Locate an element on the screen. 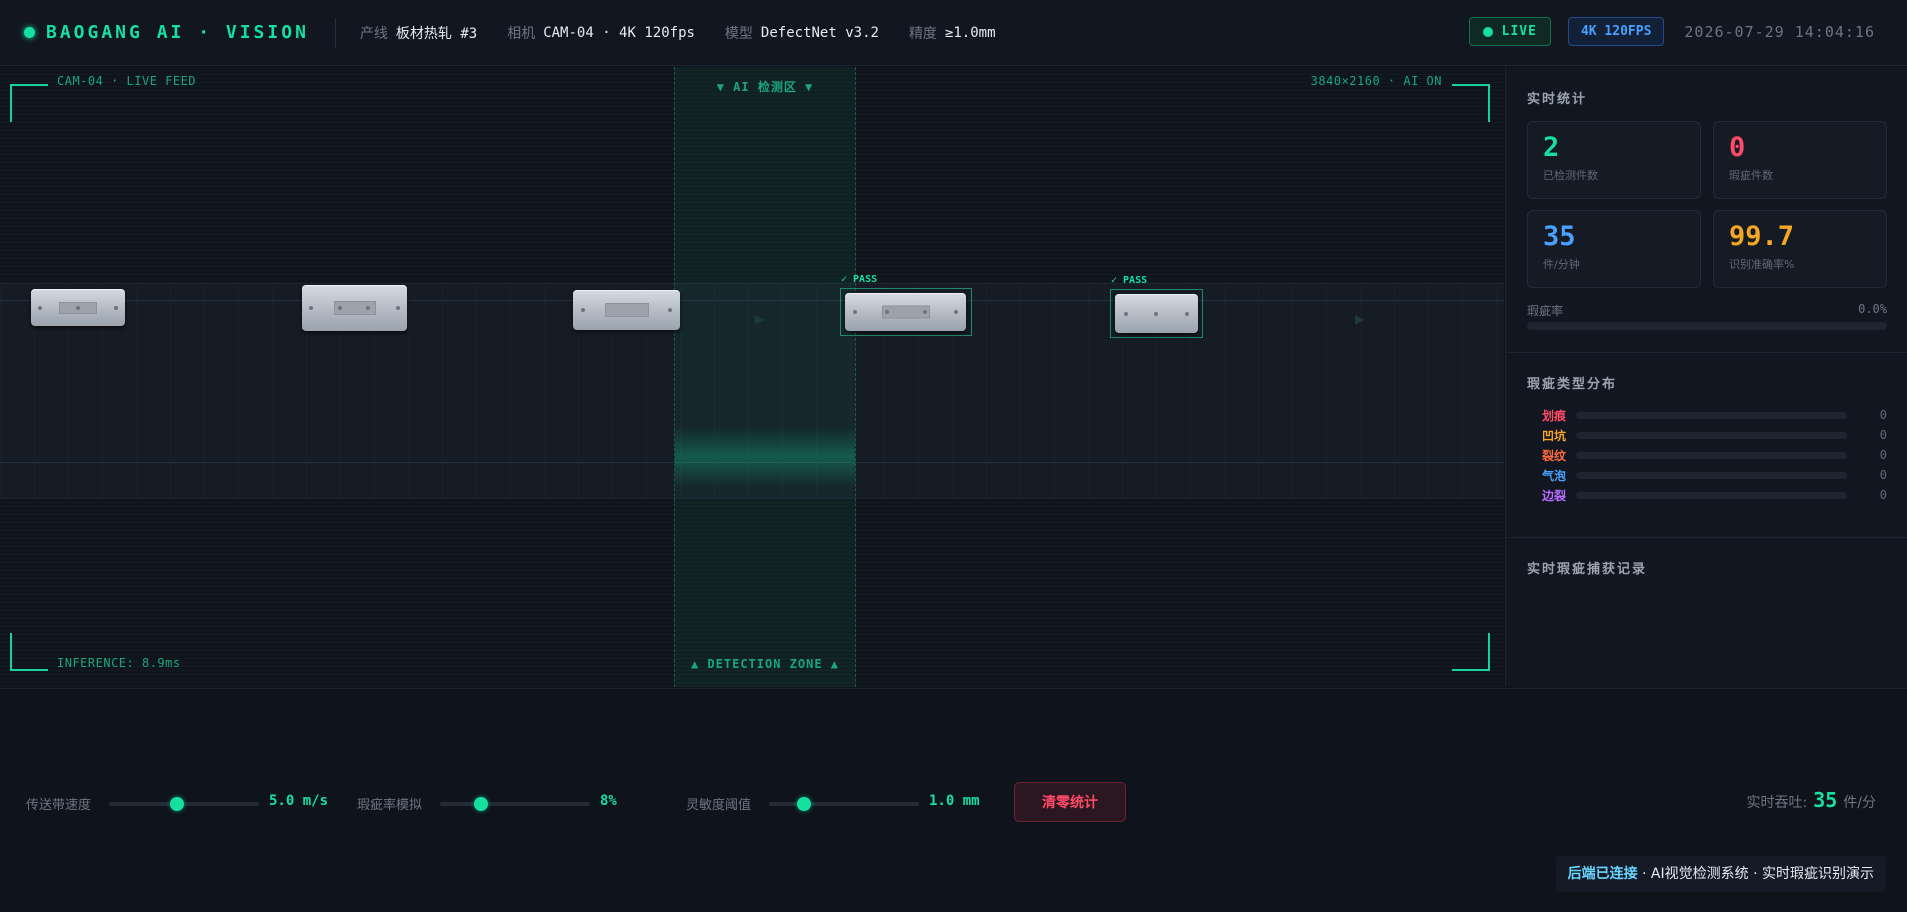 This screenshot has width=1907, height=912. header-divider is located at coordinates (335, 32).